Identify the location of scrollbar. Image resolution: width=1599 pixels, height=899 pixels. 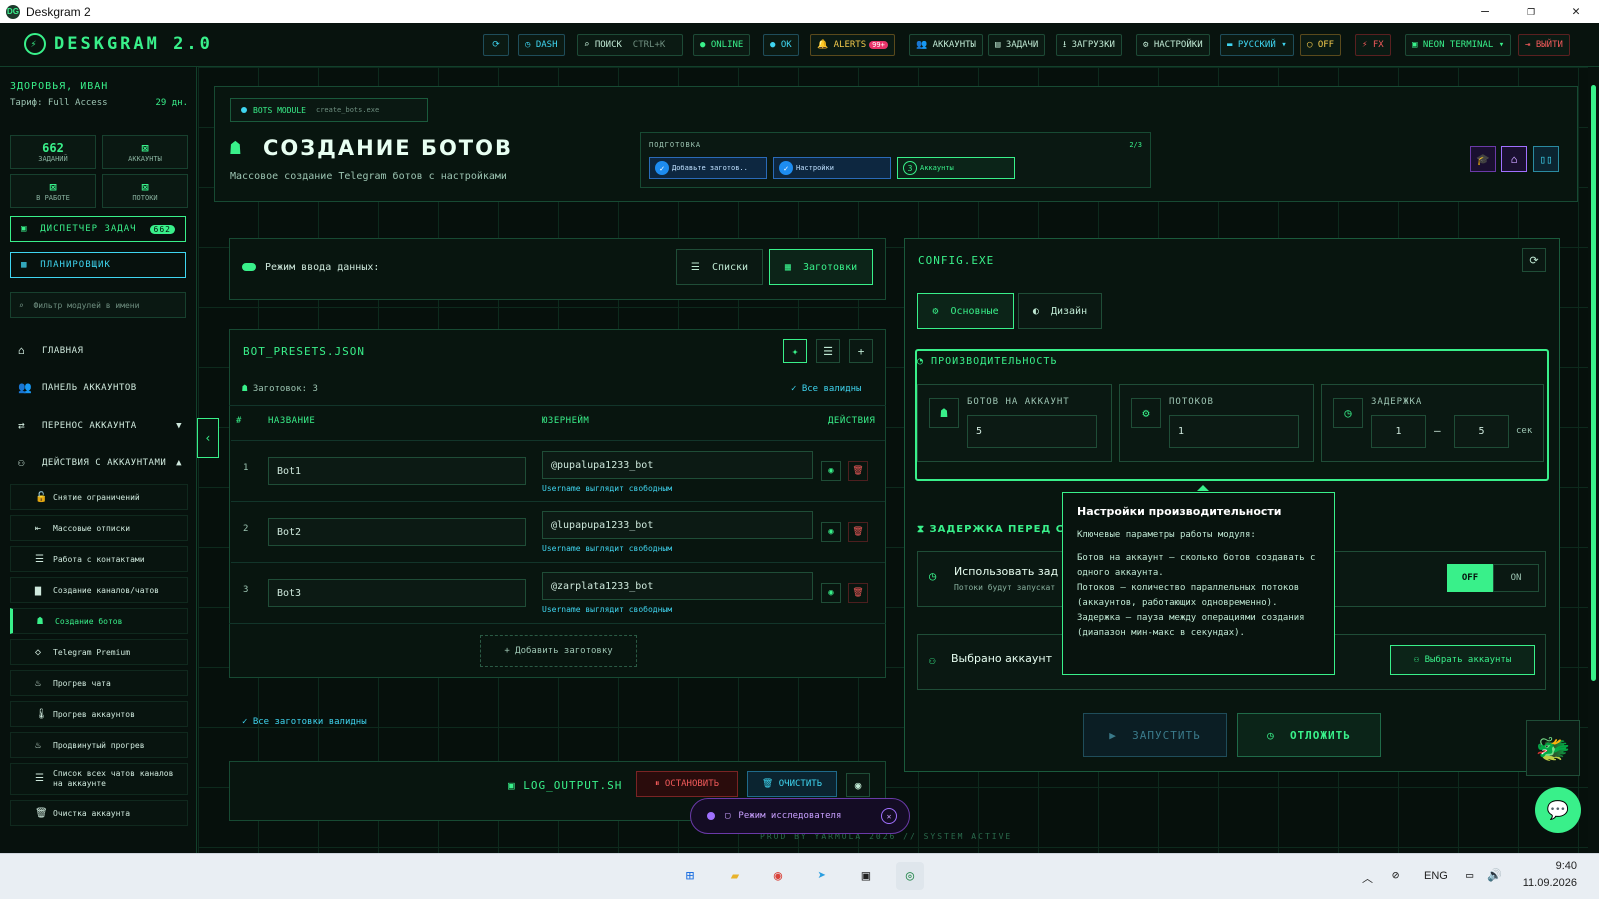
(1593, 460).